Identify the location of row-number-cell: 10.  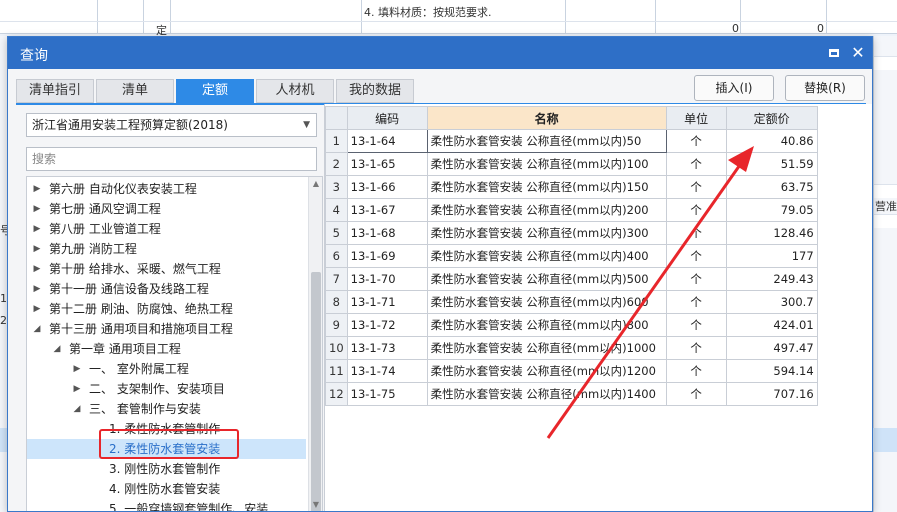
(336, 348).